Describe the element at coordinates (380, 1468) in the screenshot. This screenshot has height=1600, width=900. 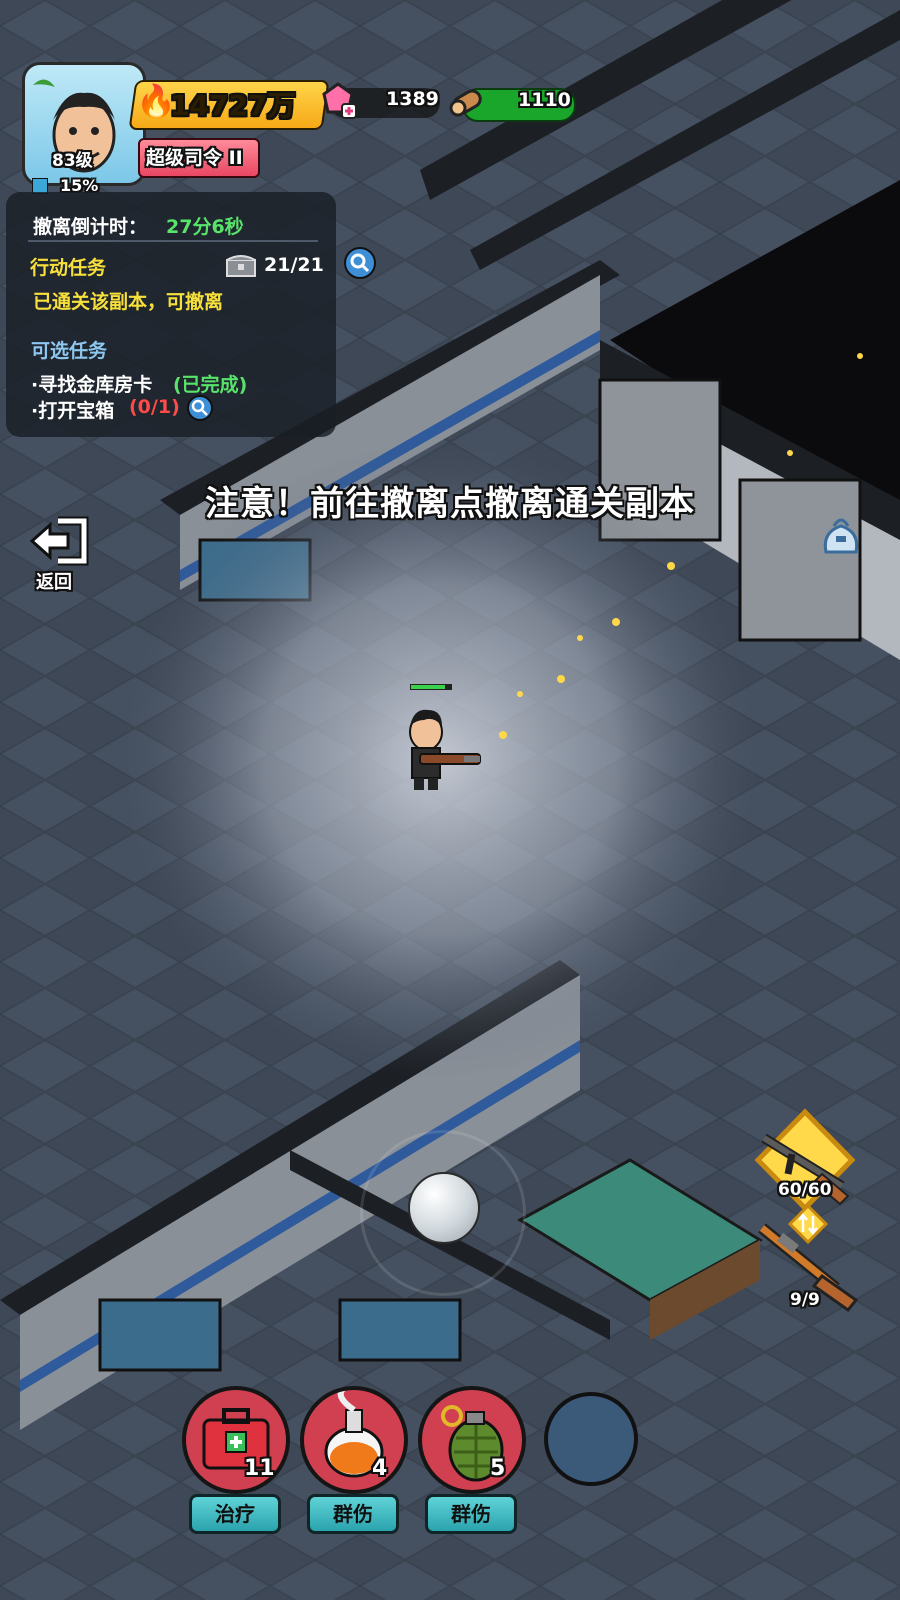
I see `skill-aoe-1-count: 4` at that location.